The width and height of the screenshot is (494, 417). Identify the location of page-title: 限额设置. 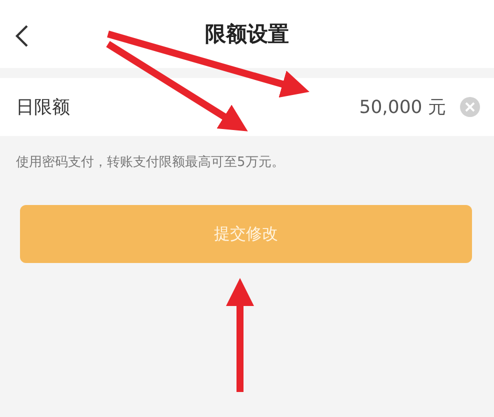
(247, 34).